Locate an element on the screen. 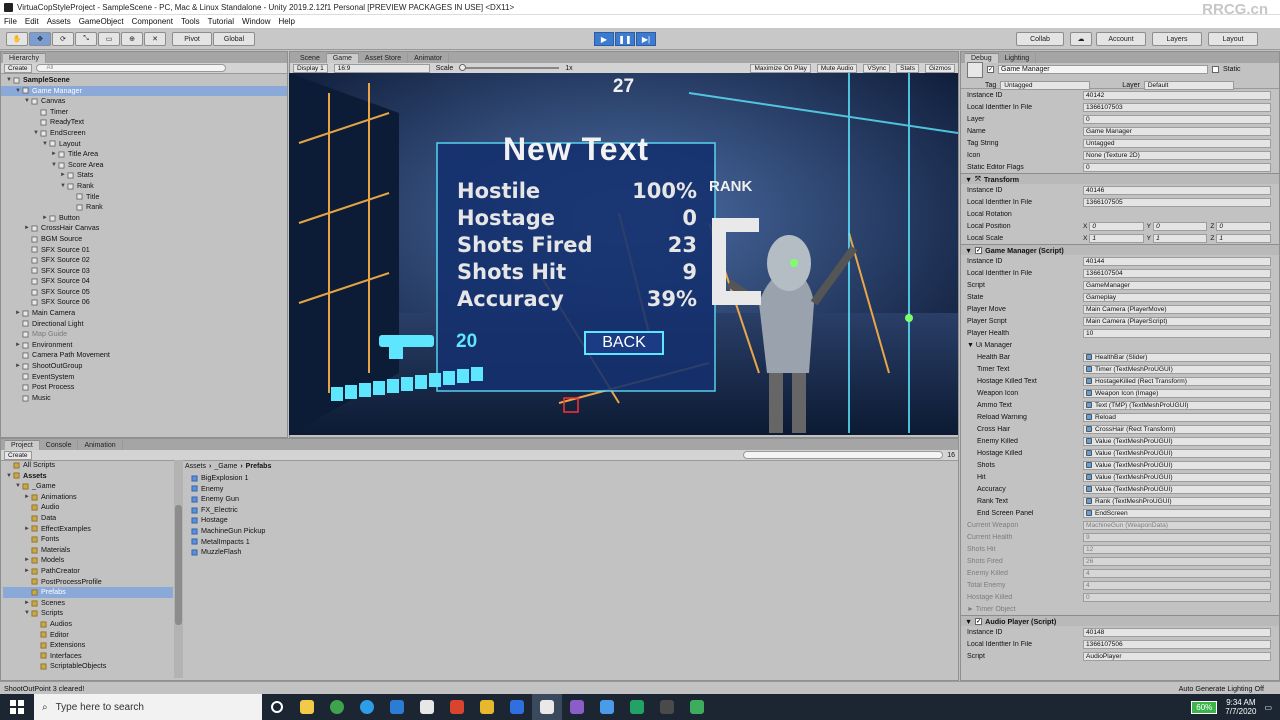 The width and height of the screenshot is (1280, 720). tab-animation: Animation is located at coordinates (100, 445).